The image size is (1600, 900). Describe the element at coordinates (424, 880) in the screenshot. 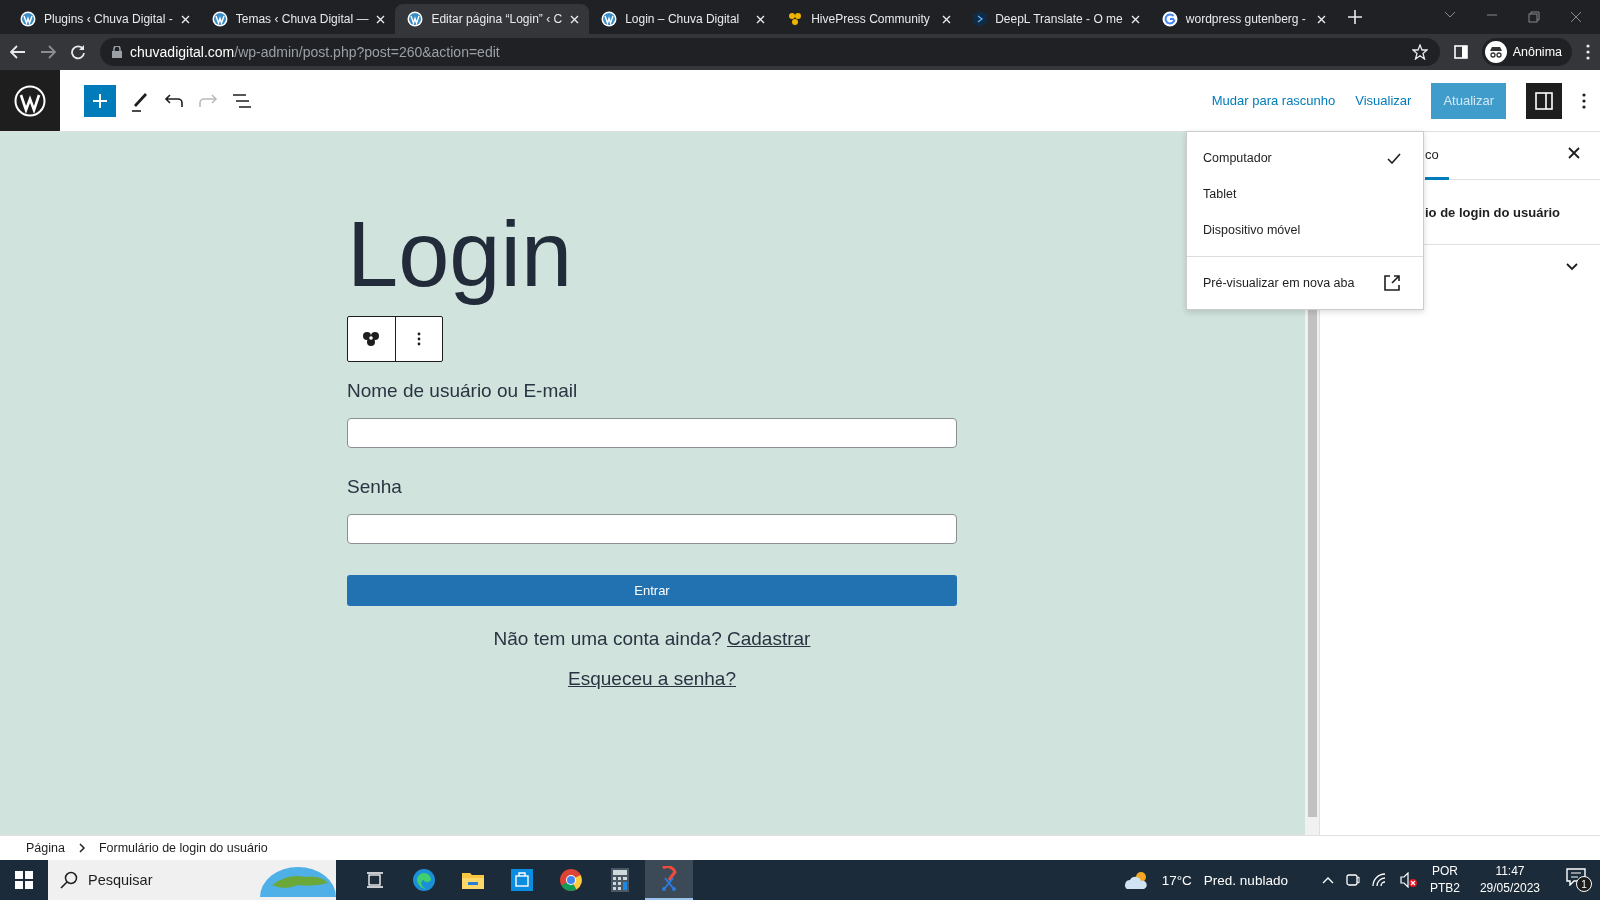

I see `edge-browser-icon` at that location.